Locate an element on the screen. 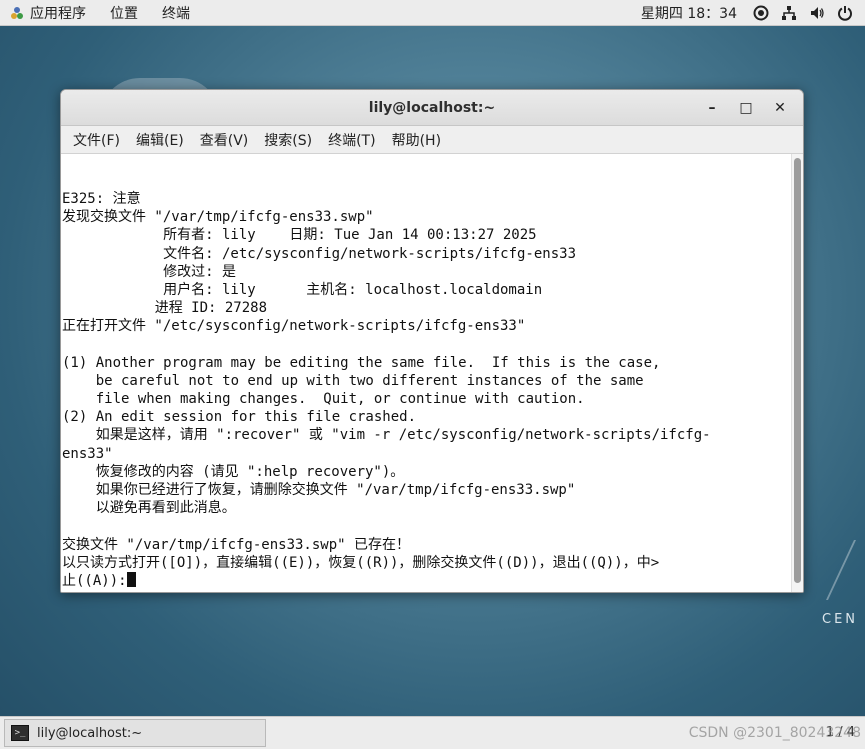 Image resolution: width=865 pixels, height=749 pixels. terminal-line: 进程 ID: 27288 is located at coordinates (165, 308).